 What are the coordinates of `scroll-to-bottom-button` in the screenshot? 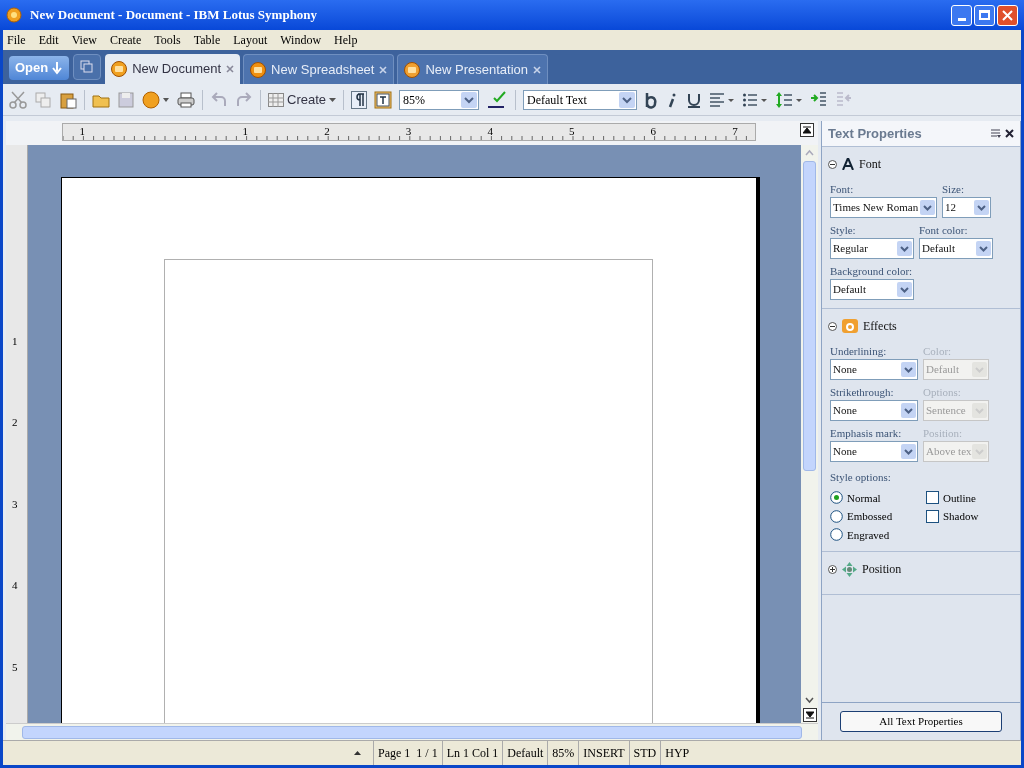 It's located at (809, 715).